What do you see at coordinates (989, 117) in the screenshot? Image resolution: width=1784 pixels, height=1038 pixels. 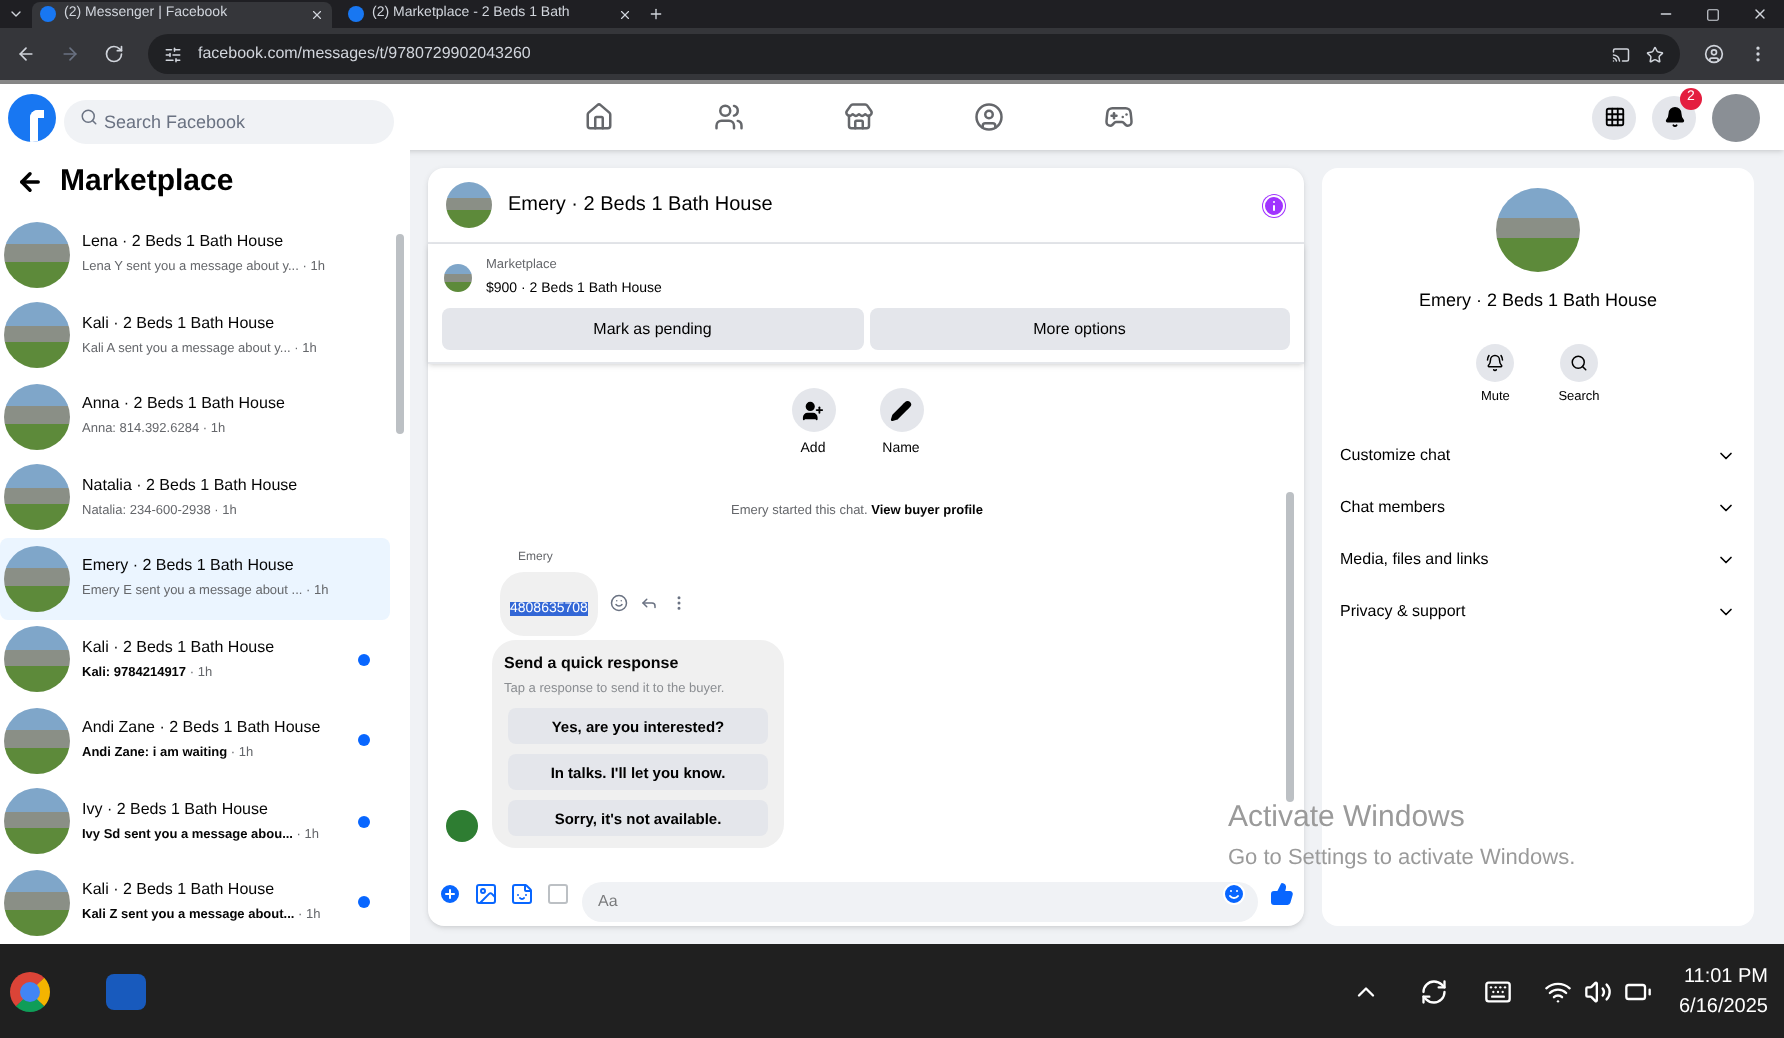 I see `groups-icon` at bounding box center [989, 117].